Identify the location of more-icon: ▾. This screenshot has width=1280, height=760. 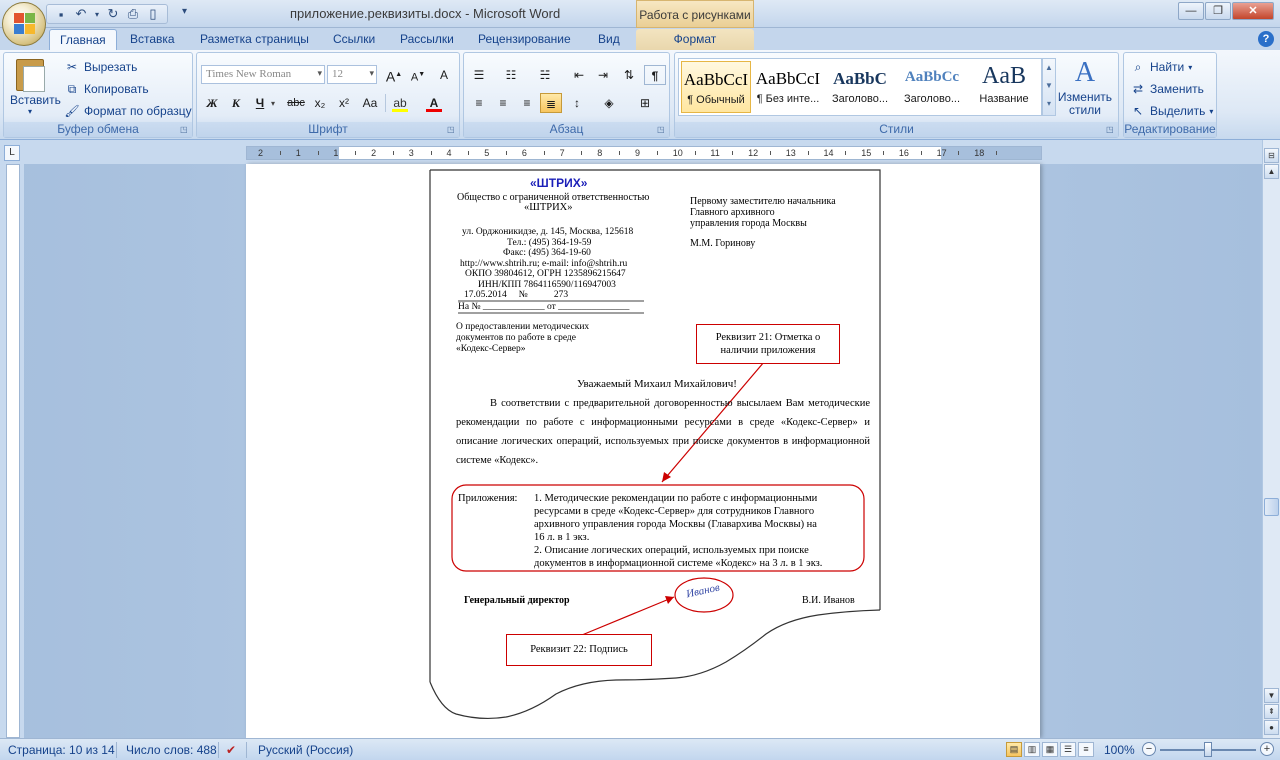
(1049, 104).